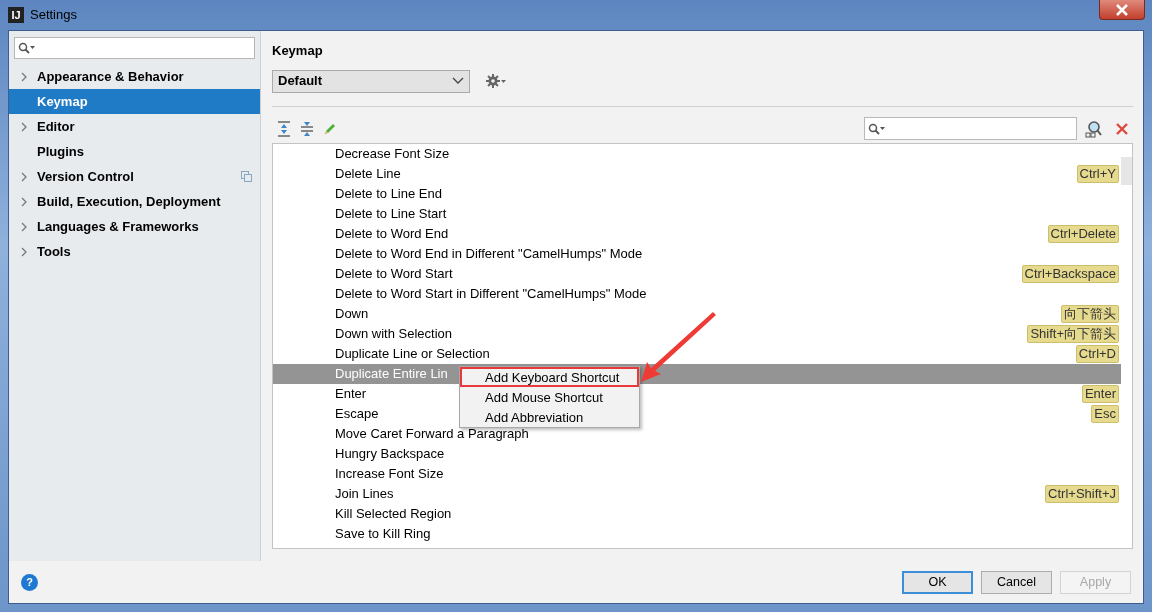 The width and height of the screenshot is (1152, 612). I want to click on shortcut-badge: Ctrl+Backspace, so click(1070, 273).